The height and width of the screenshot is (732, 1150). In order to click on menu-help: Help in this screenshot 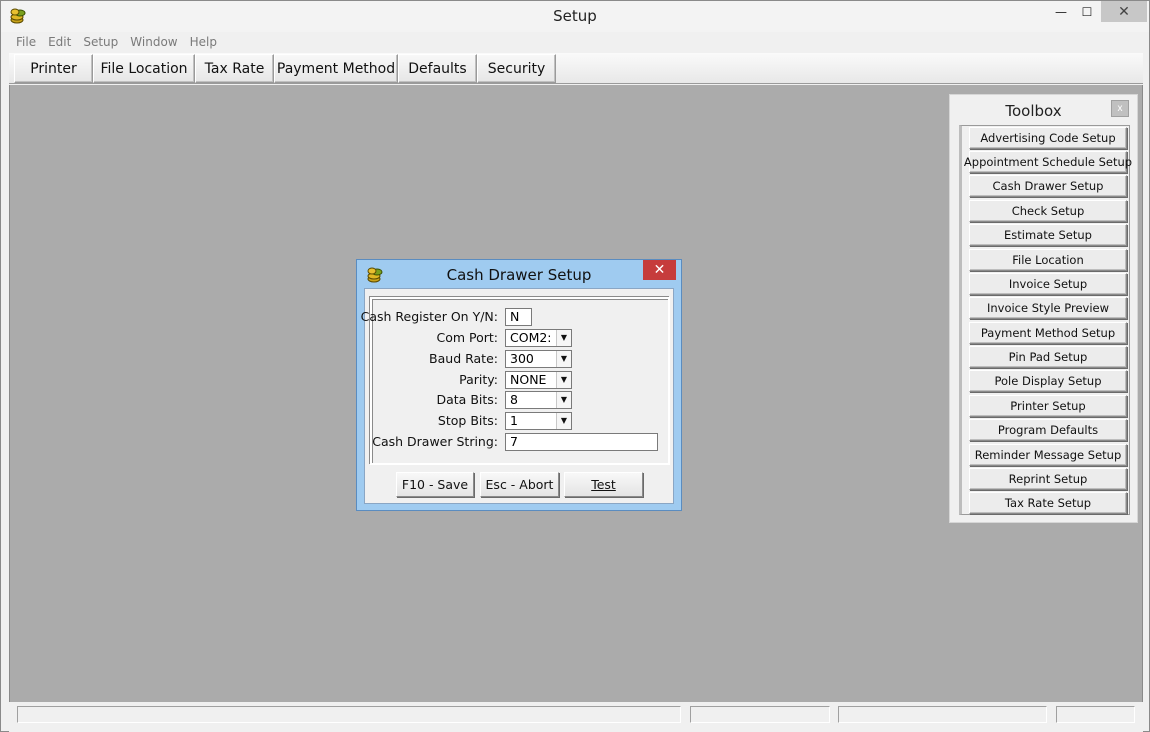, I will do `click(203, 42)`.